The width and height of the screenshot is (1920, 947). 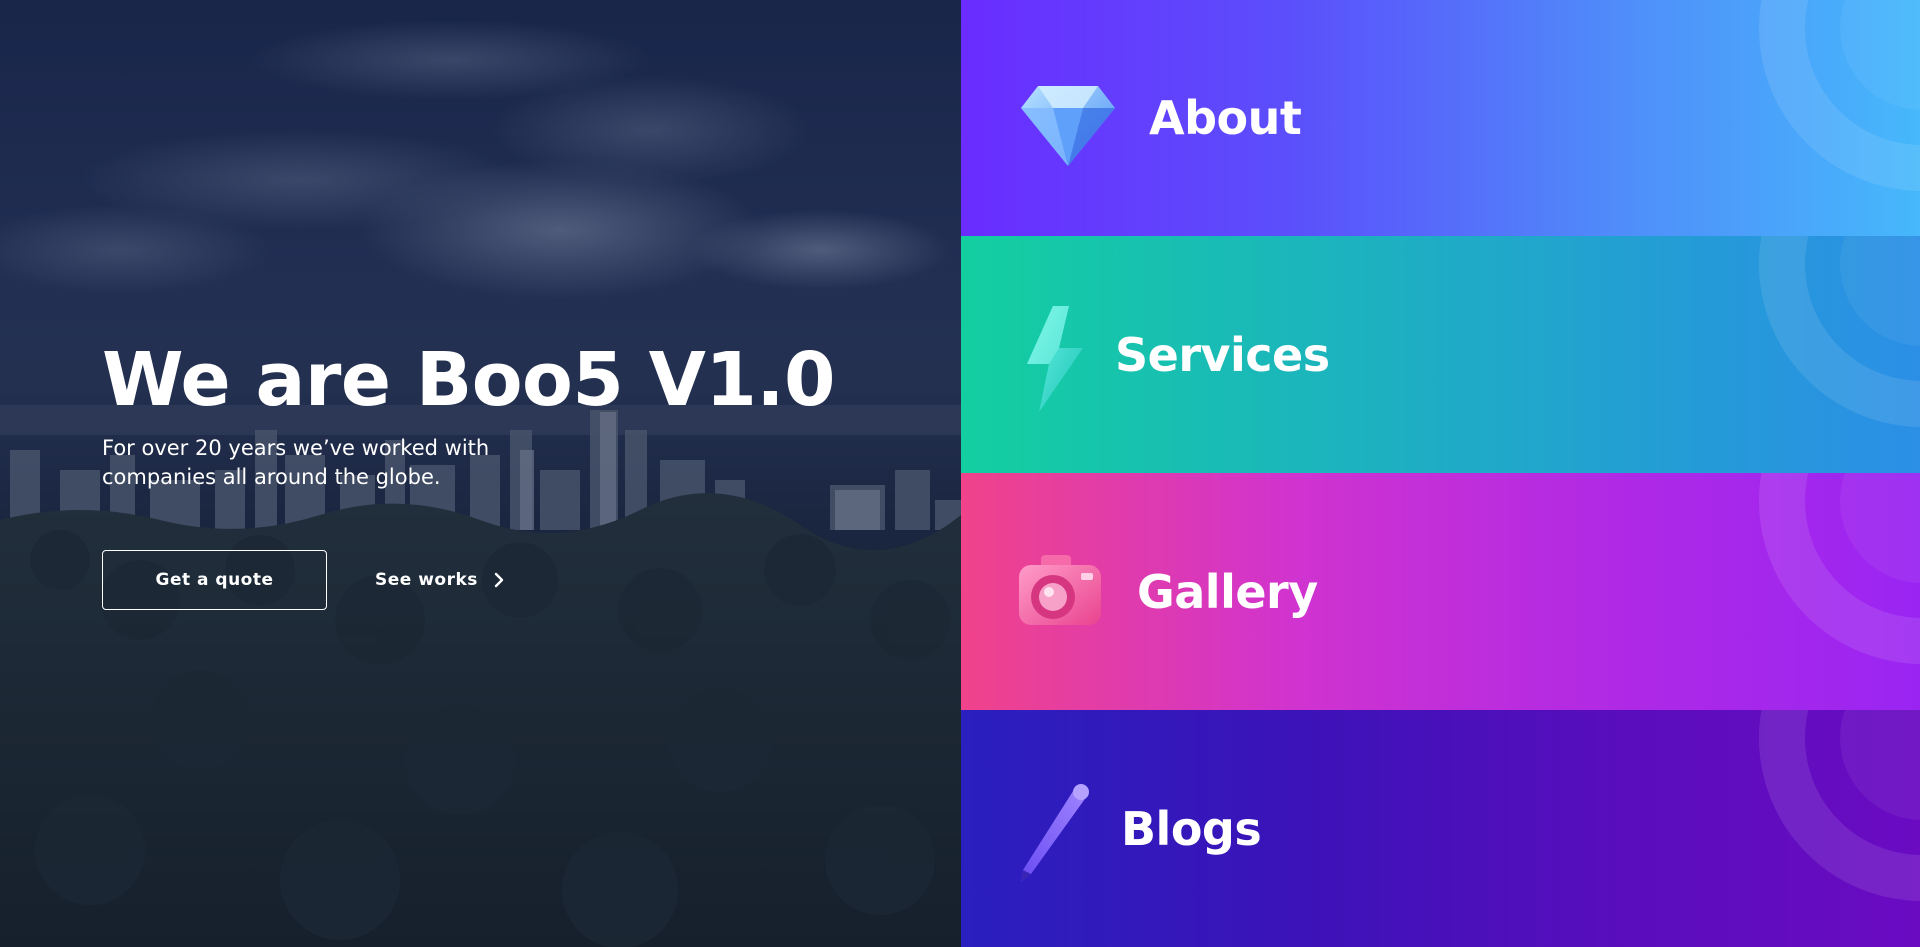 What do you see at coordinates (1440, 828) in the screenshot?
I see `menu-tile-blogs: Blogs` at bounding box center [1440, 828].